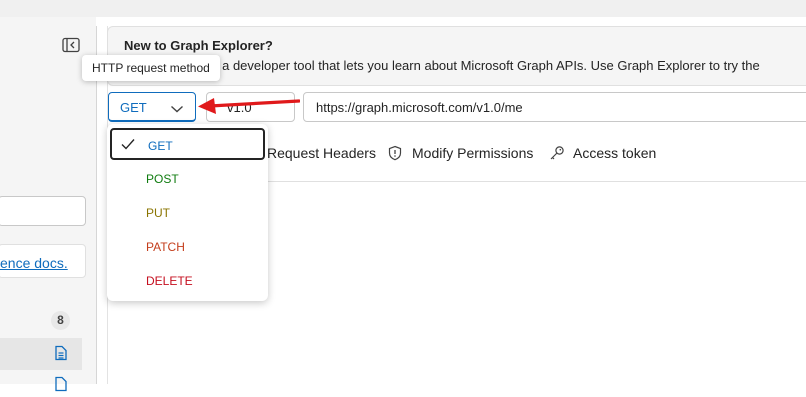  I want to click on tab-label: Modify Permissions, so click(473, 153).